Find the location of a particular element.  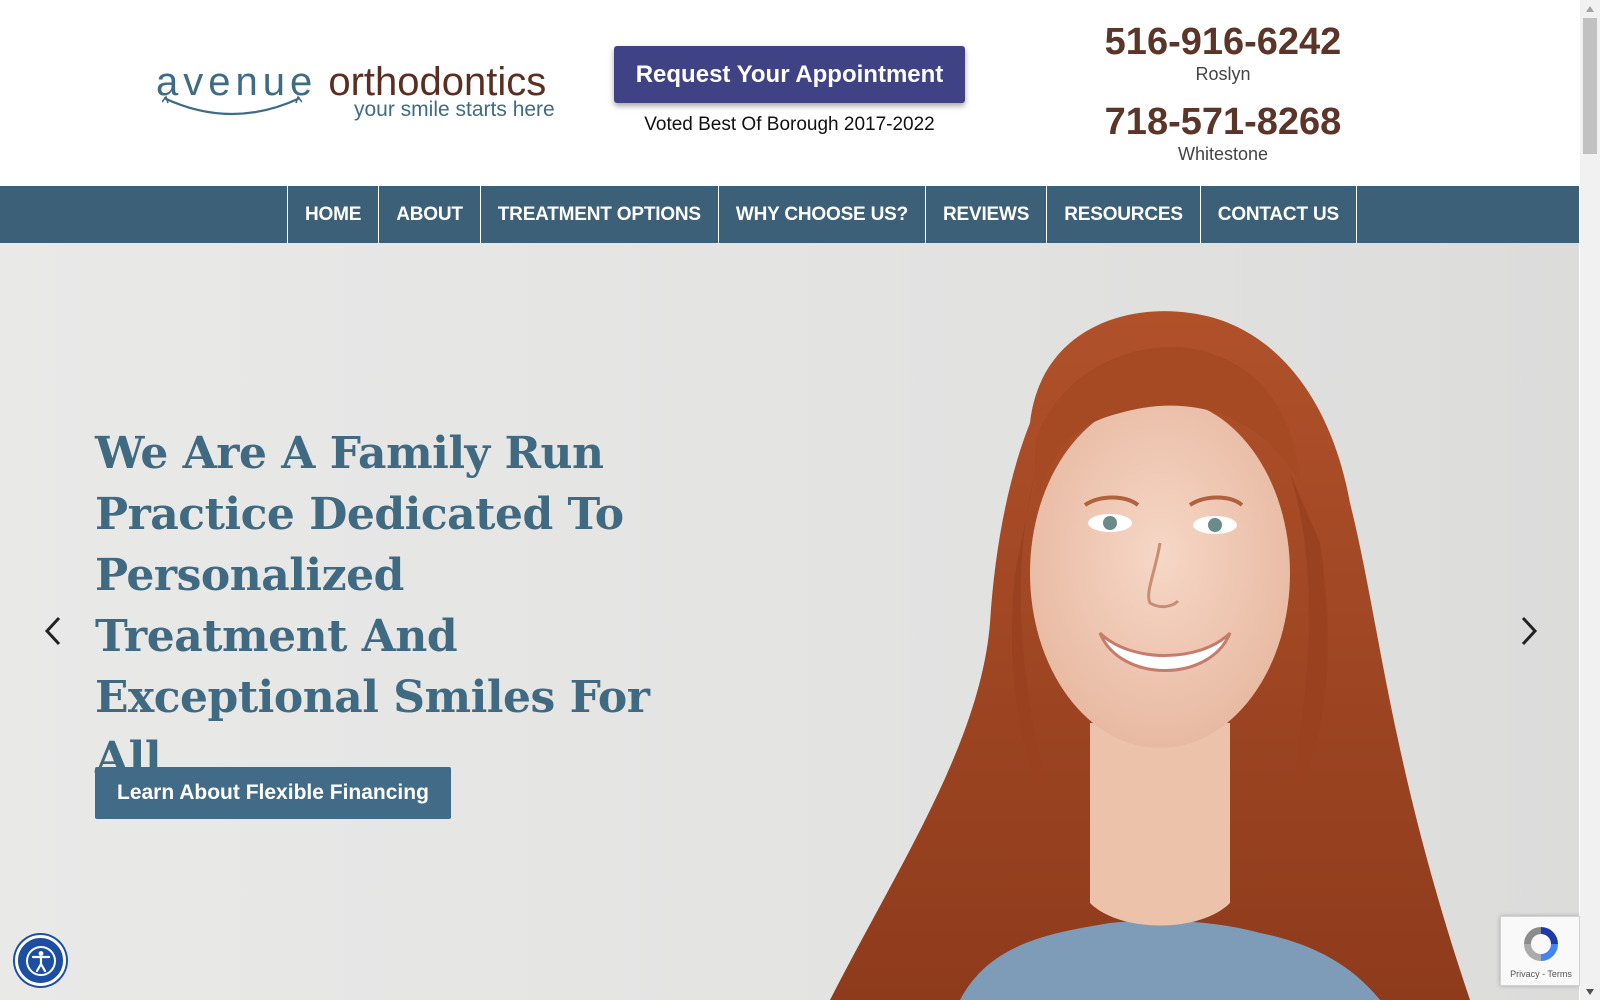

accessibility-button is located at coordinates (40, 960).